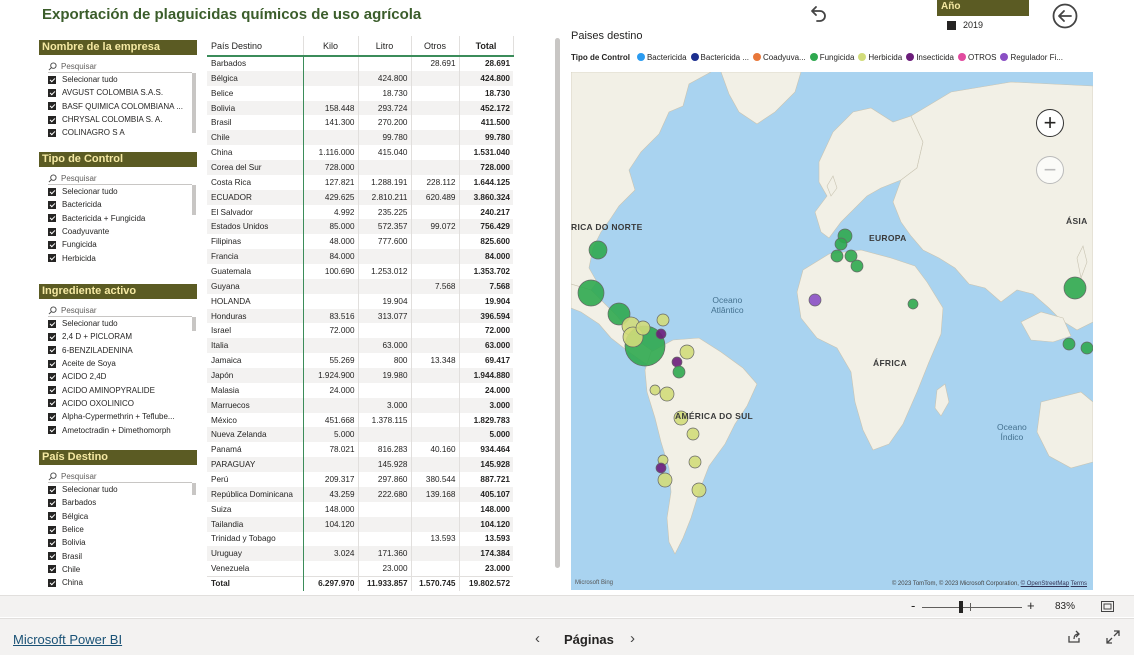 Image resolution: width=1134 pixels, height=655 pixels. I want to click on table-row: Italia 63.000 63.000, so click(360, 346).